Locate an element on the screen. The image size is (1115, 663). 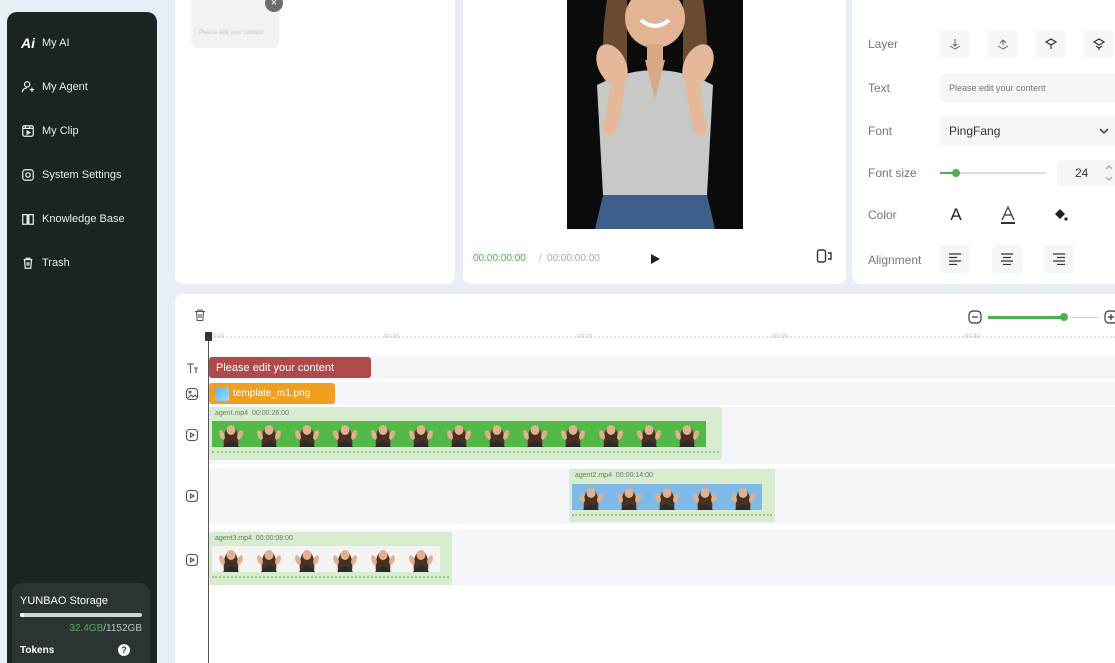
close-icon: × is located at coordinates (274, 6).